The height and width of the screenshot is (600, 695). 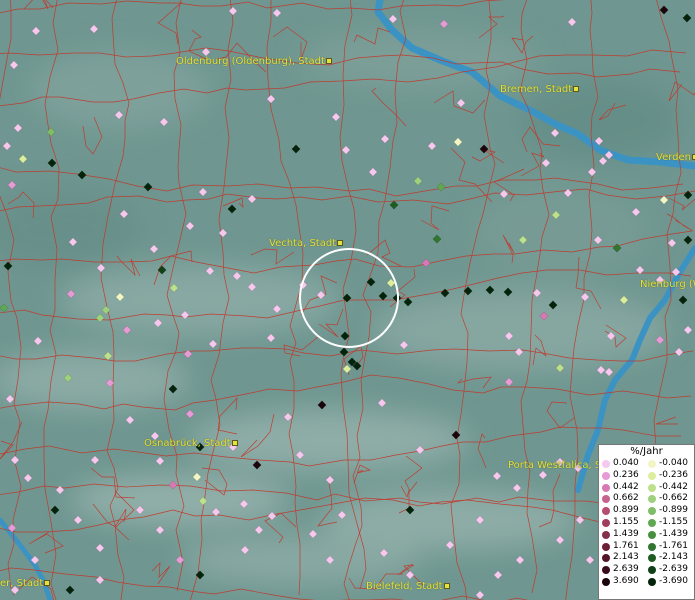 I want to click on legend-title: %/Jahr, so click(x=646, y=451).